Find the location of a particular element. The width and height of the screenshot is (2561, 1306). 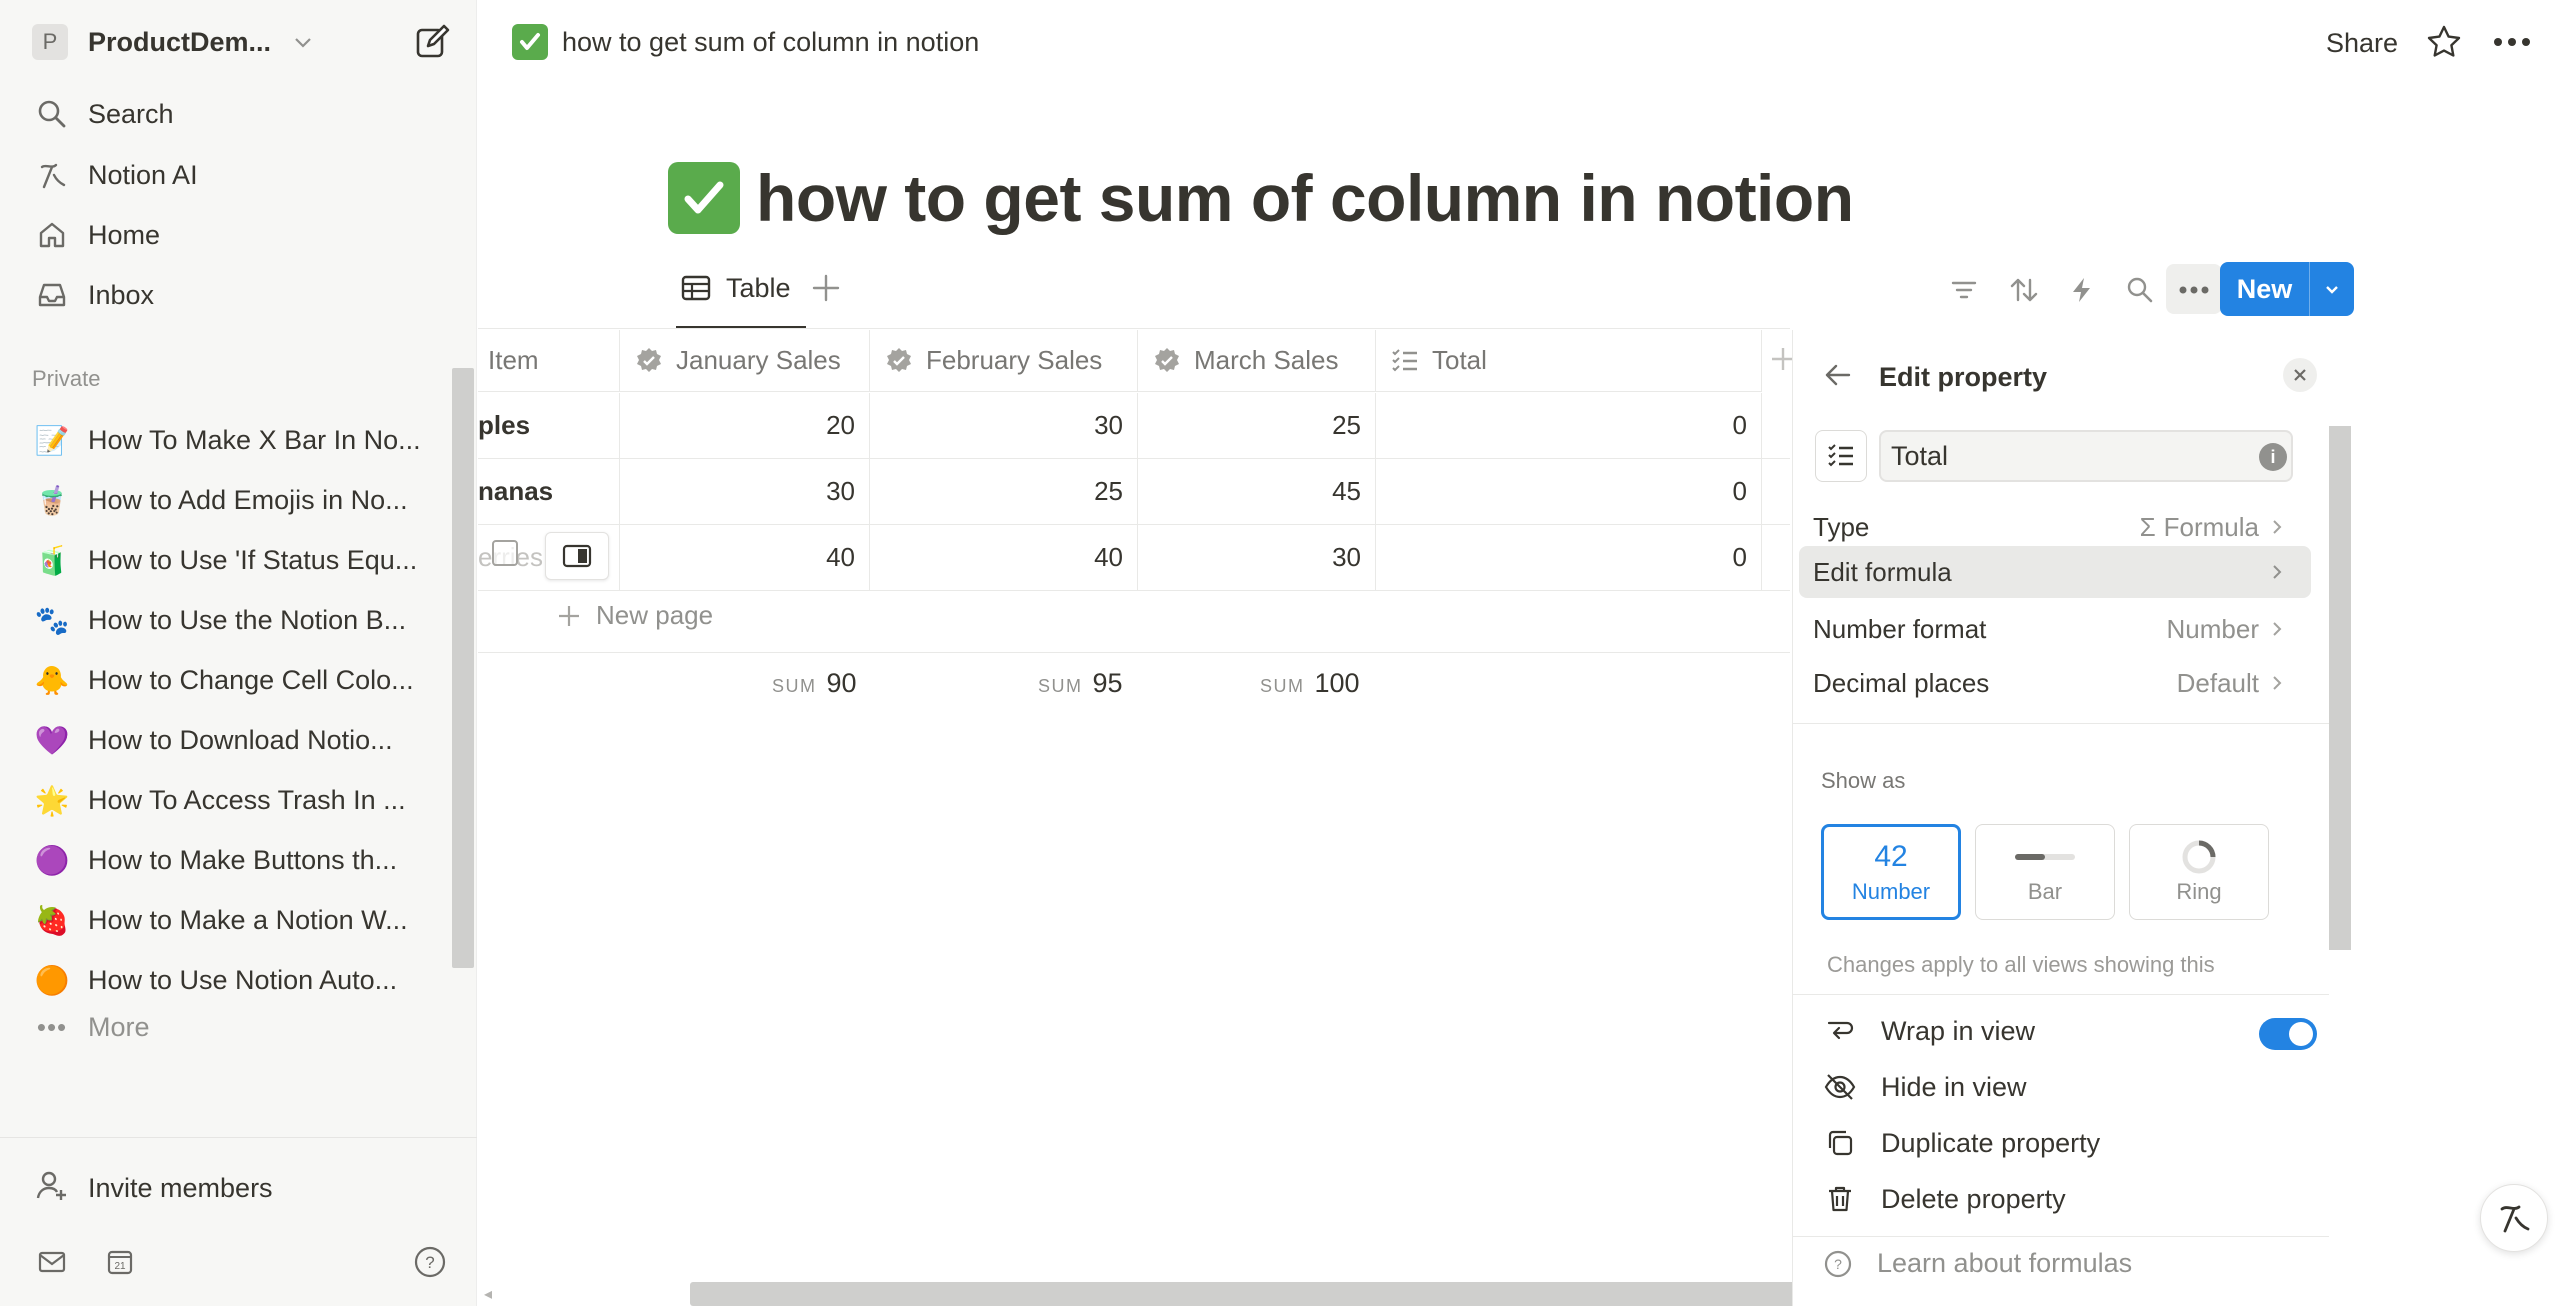

bar-preview-icon is located at coordinates (2045, 857).